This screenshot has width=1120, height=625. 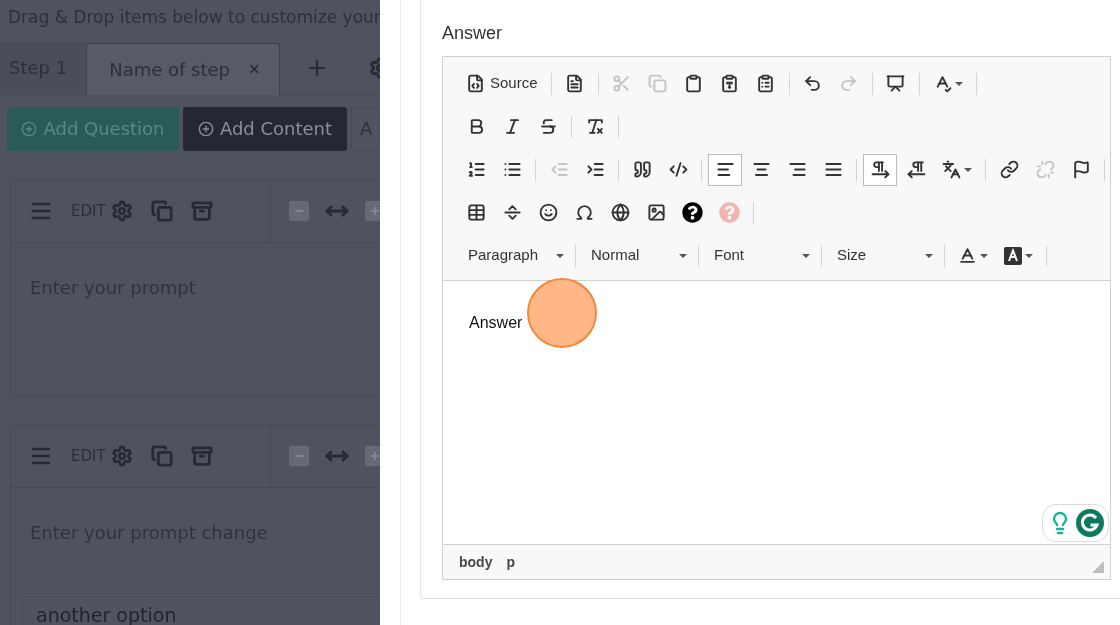 I want to click on unlink-icon, so click(x=1045, y=169).